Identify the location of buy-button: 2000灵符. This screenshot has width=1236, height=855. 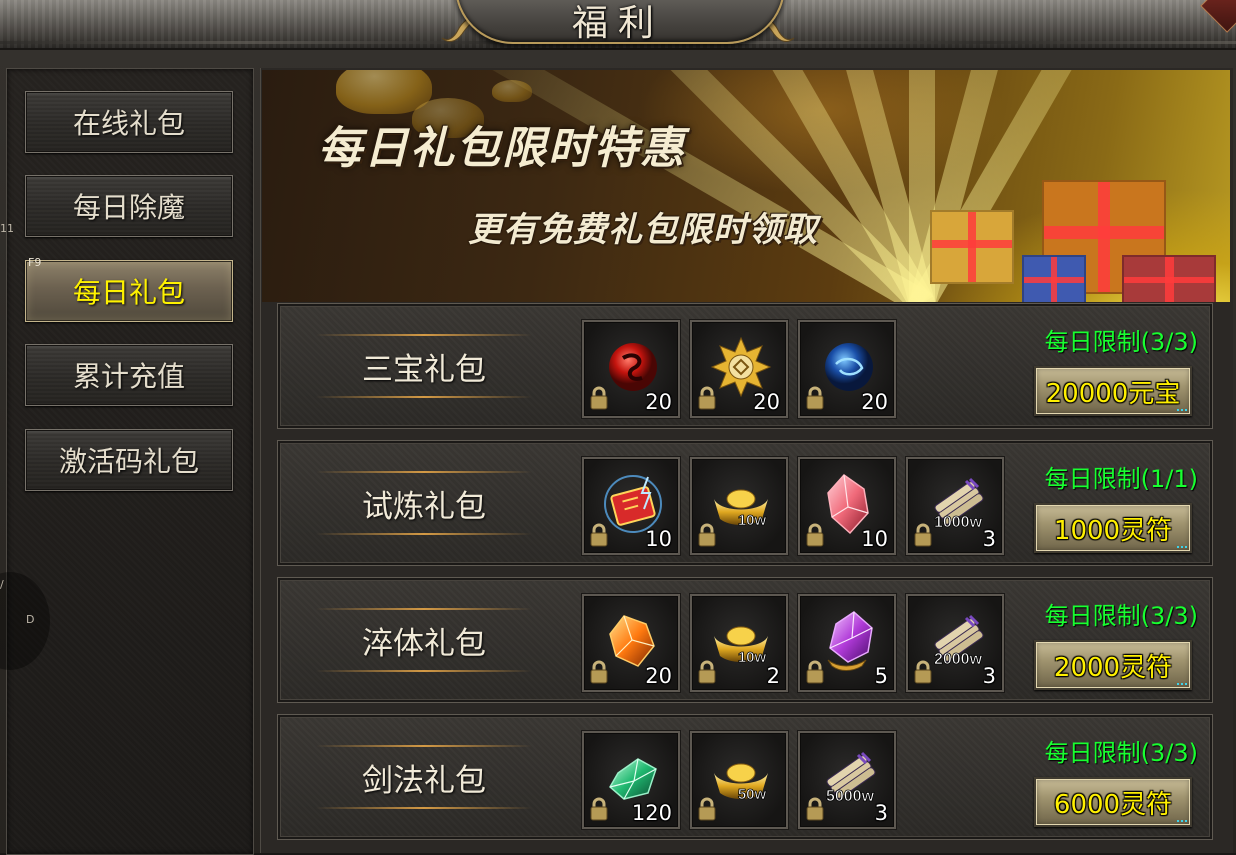
(1113, 665).